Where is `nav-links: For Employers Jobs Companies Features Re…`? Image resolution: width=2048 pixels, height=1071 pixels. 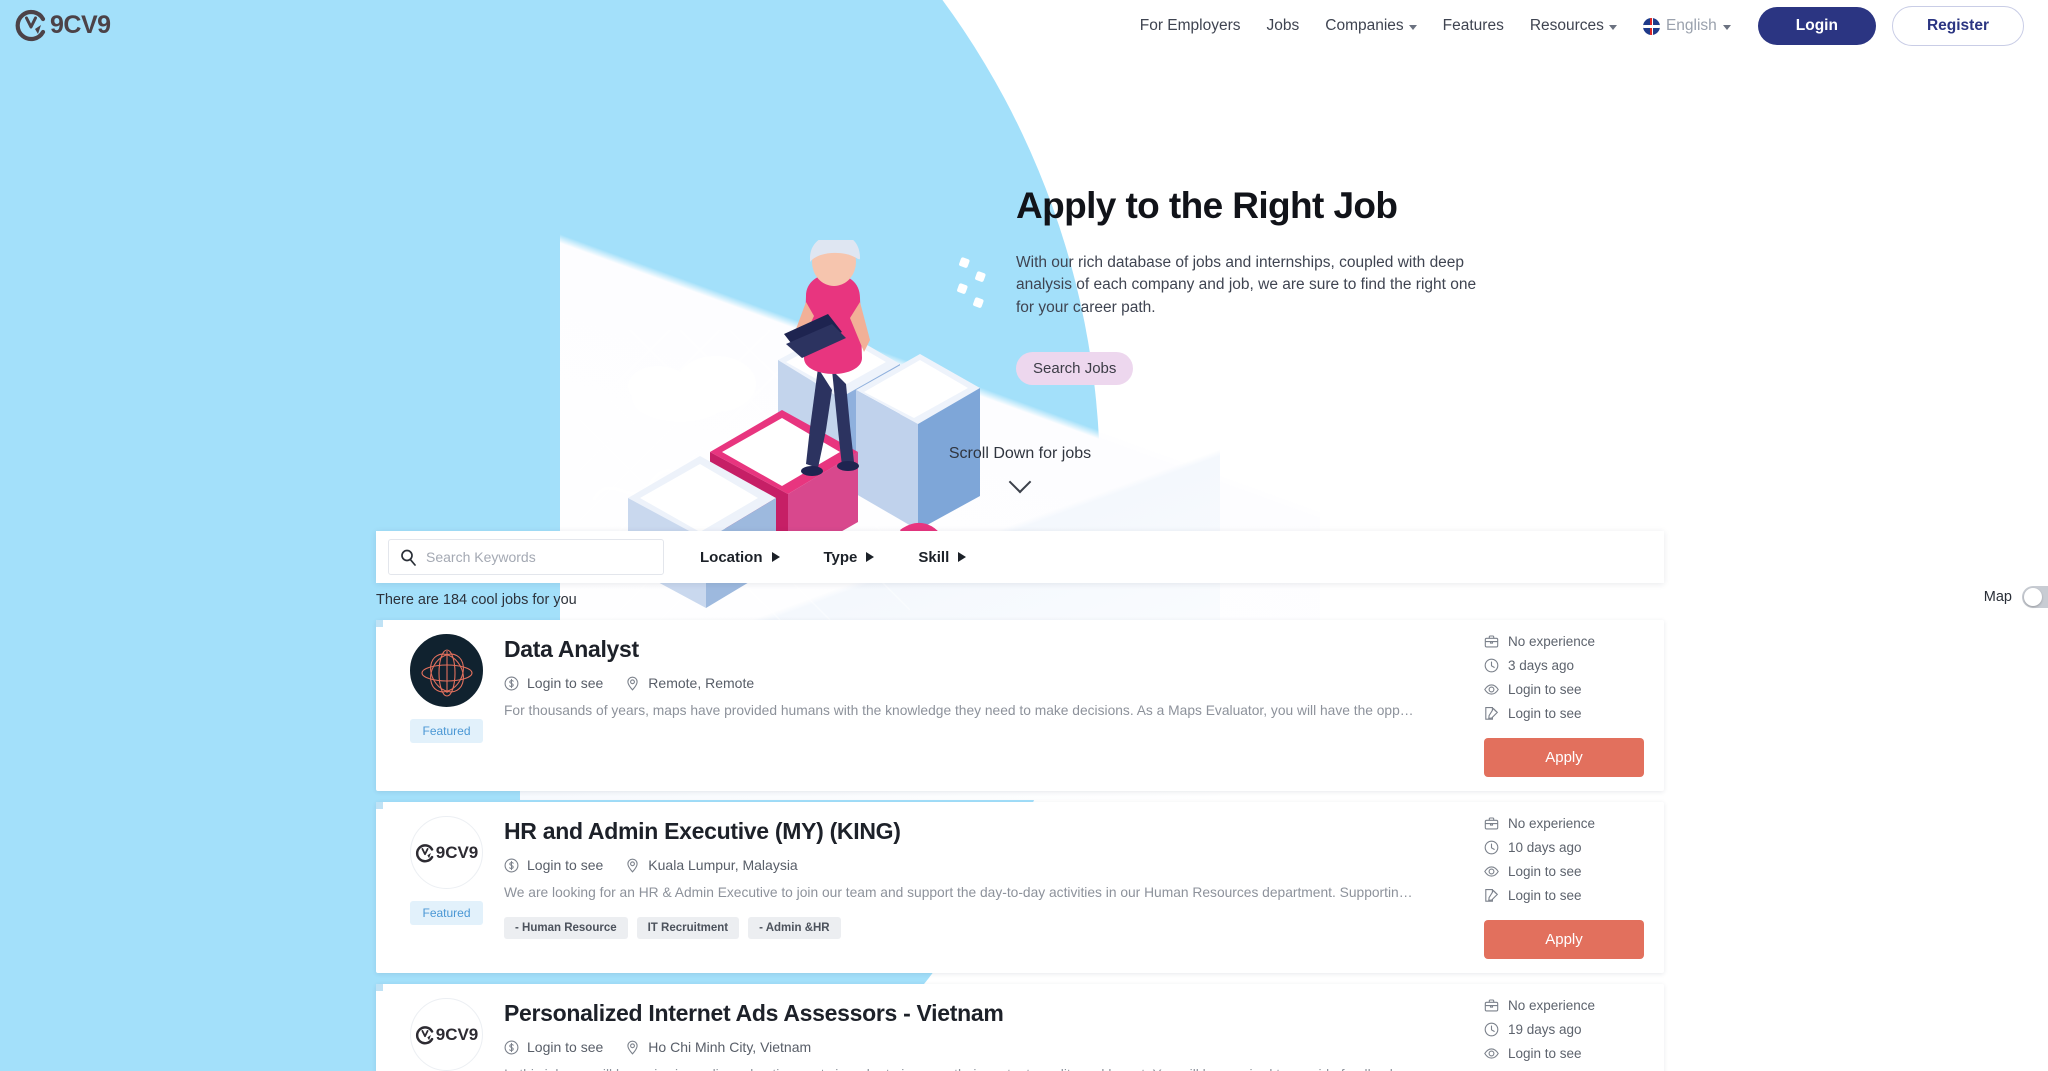
nav-links: For Employers Jobs Companies Features Re… is located at coordinates (1575, 26).